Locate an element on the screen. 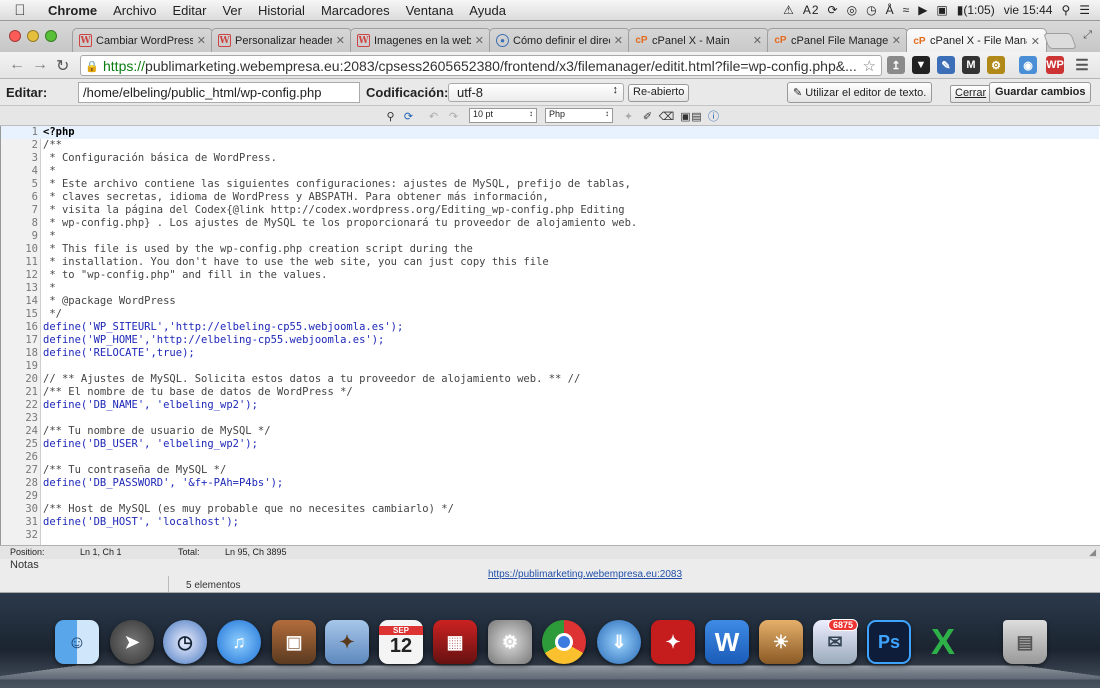 This screenshot has width=1100, height=688. eraser-icon: ⌫ is located at coordinates (667, 116).